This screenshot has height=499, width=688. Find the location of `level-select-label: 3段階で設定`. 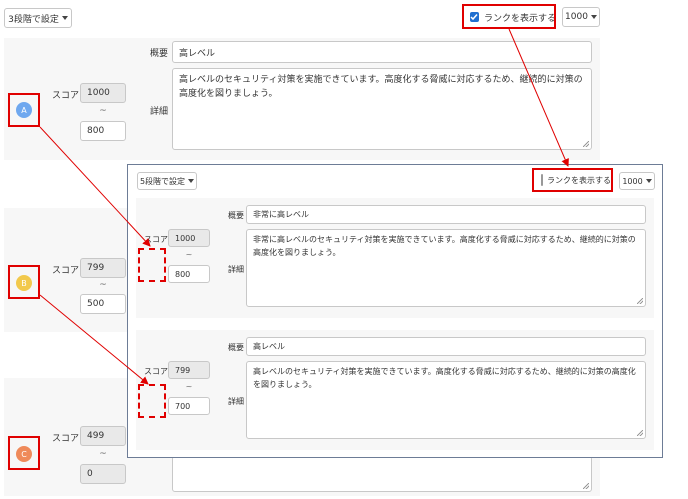

level-select-label: 3段階で設定 is located at coordinates (33, 19).